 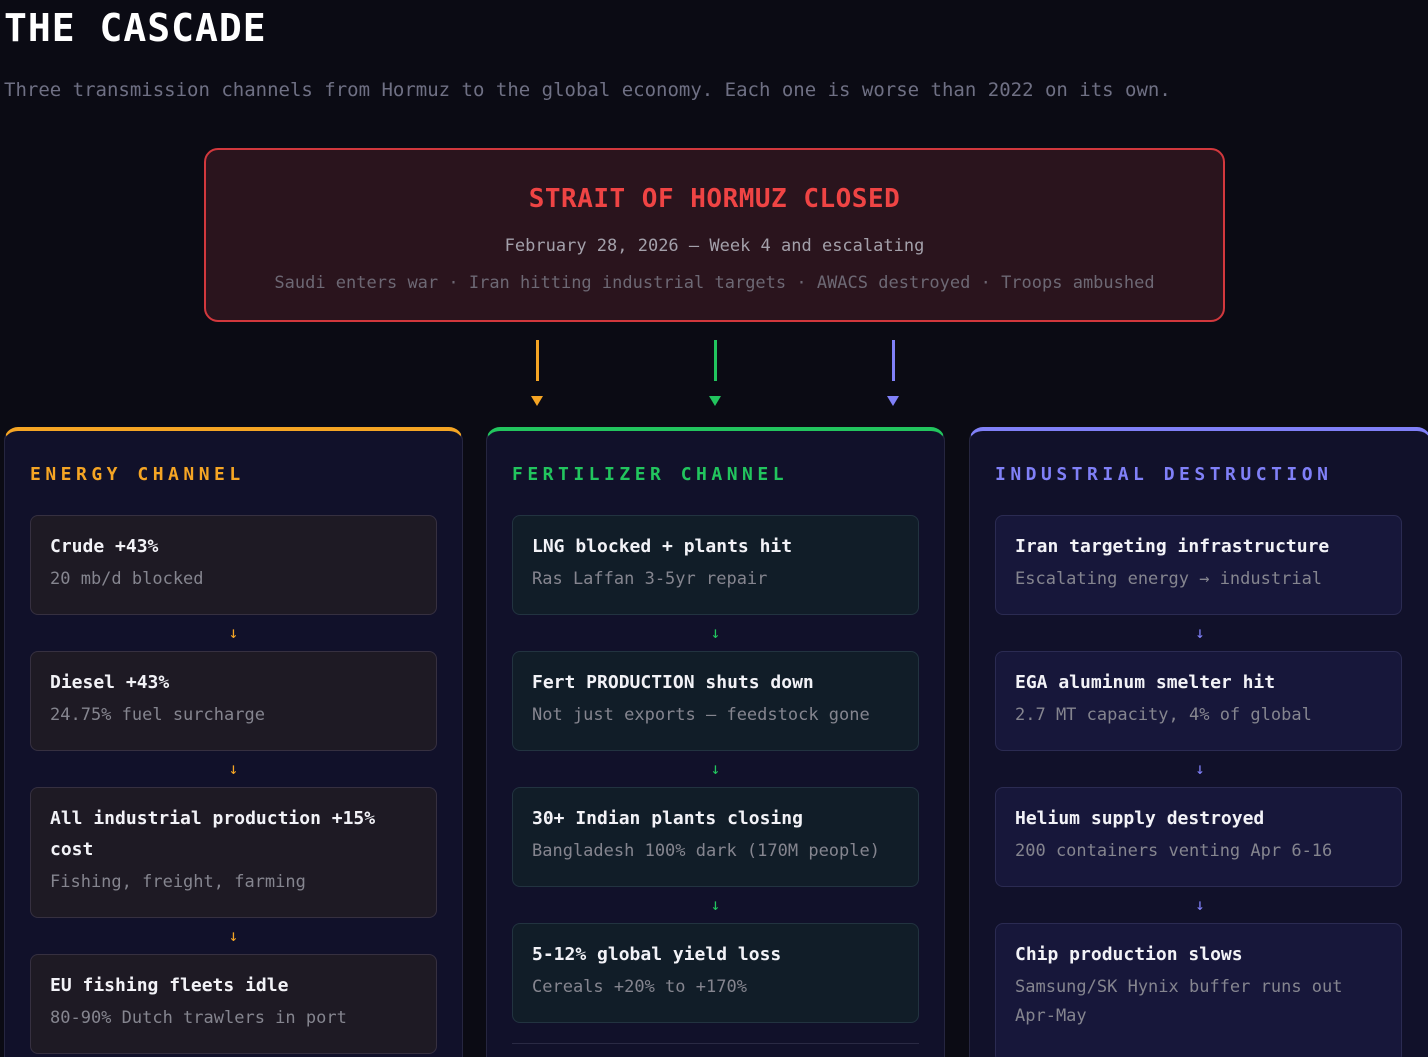 I want to click on origin-title: STRAIT OF HORMUZ CLOSED, so click(x=714, y=199).